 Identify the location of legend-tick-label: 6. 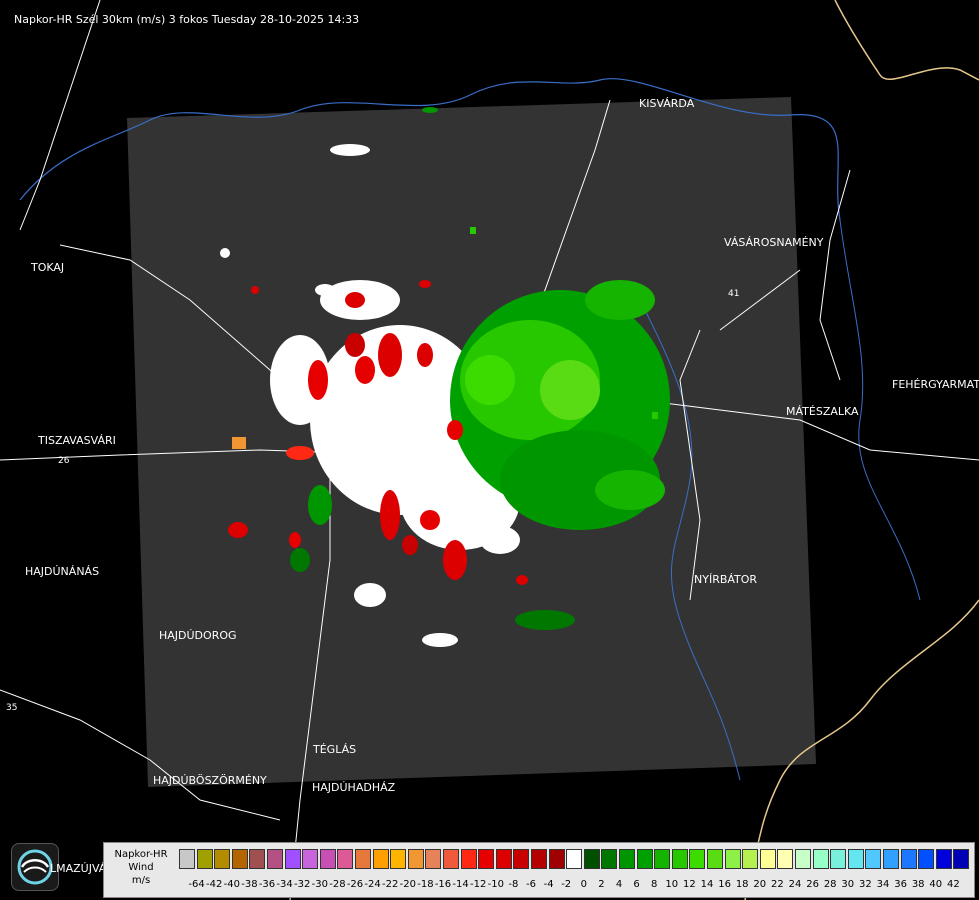
(636, 884).